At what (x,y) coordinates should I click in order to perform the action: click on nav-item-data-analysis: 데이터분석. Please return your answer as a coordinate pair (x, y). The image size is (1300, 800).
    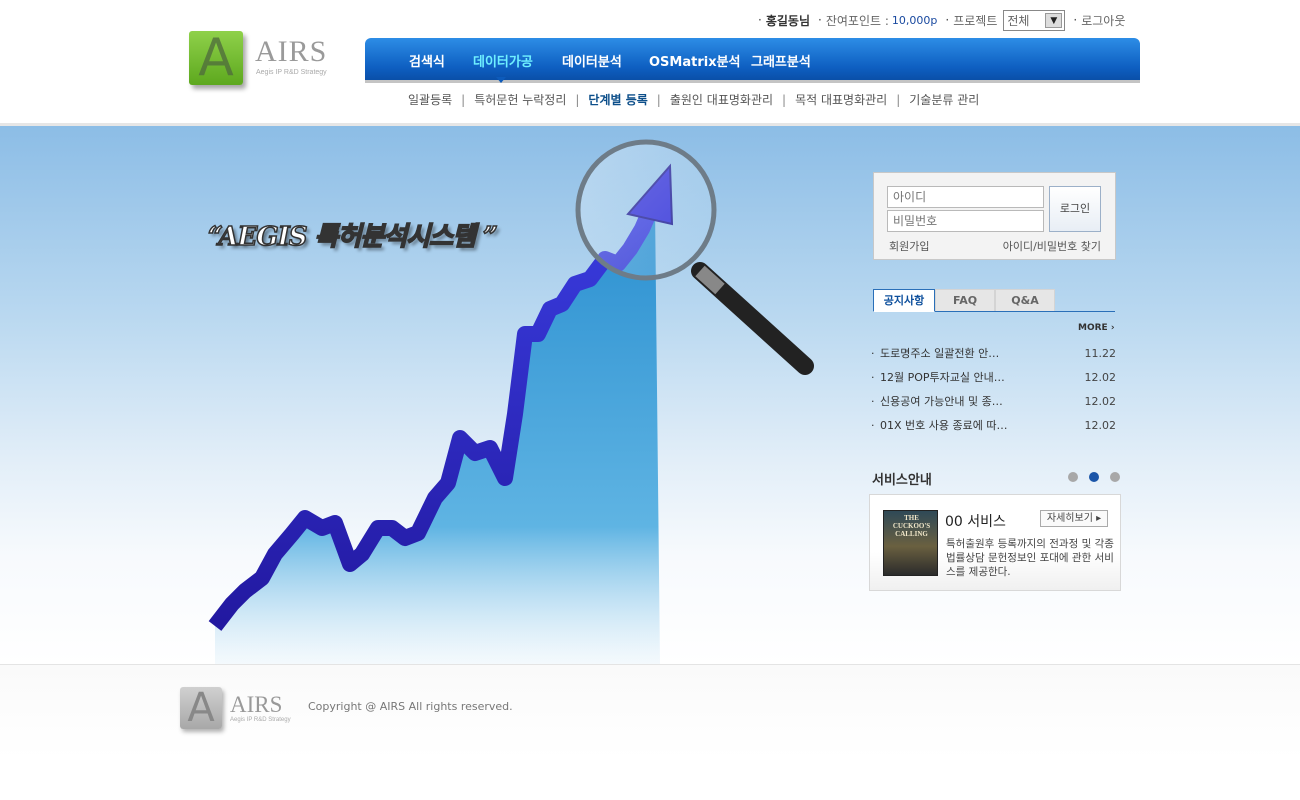
    Looking at the image, I should click on (592, 60).